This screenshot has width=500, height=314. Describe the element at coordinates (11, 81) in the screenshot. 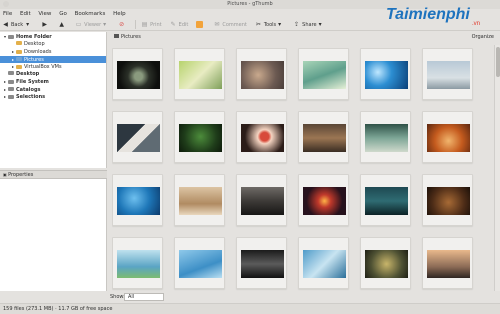

I see `drive-icon` at that location.